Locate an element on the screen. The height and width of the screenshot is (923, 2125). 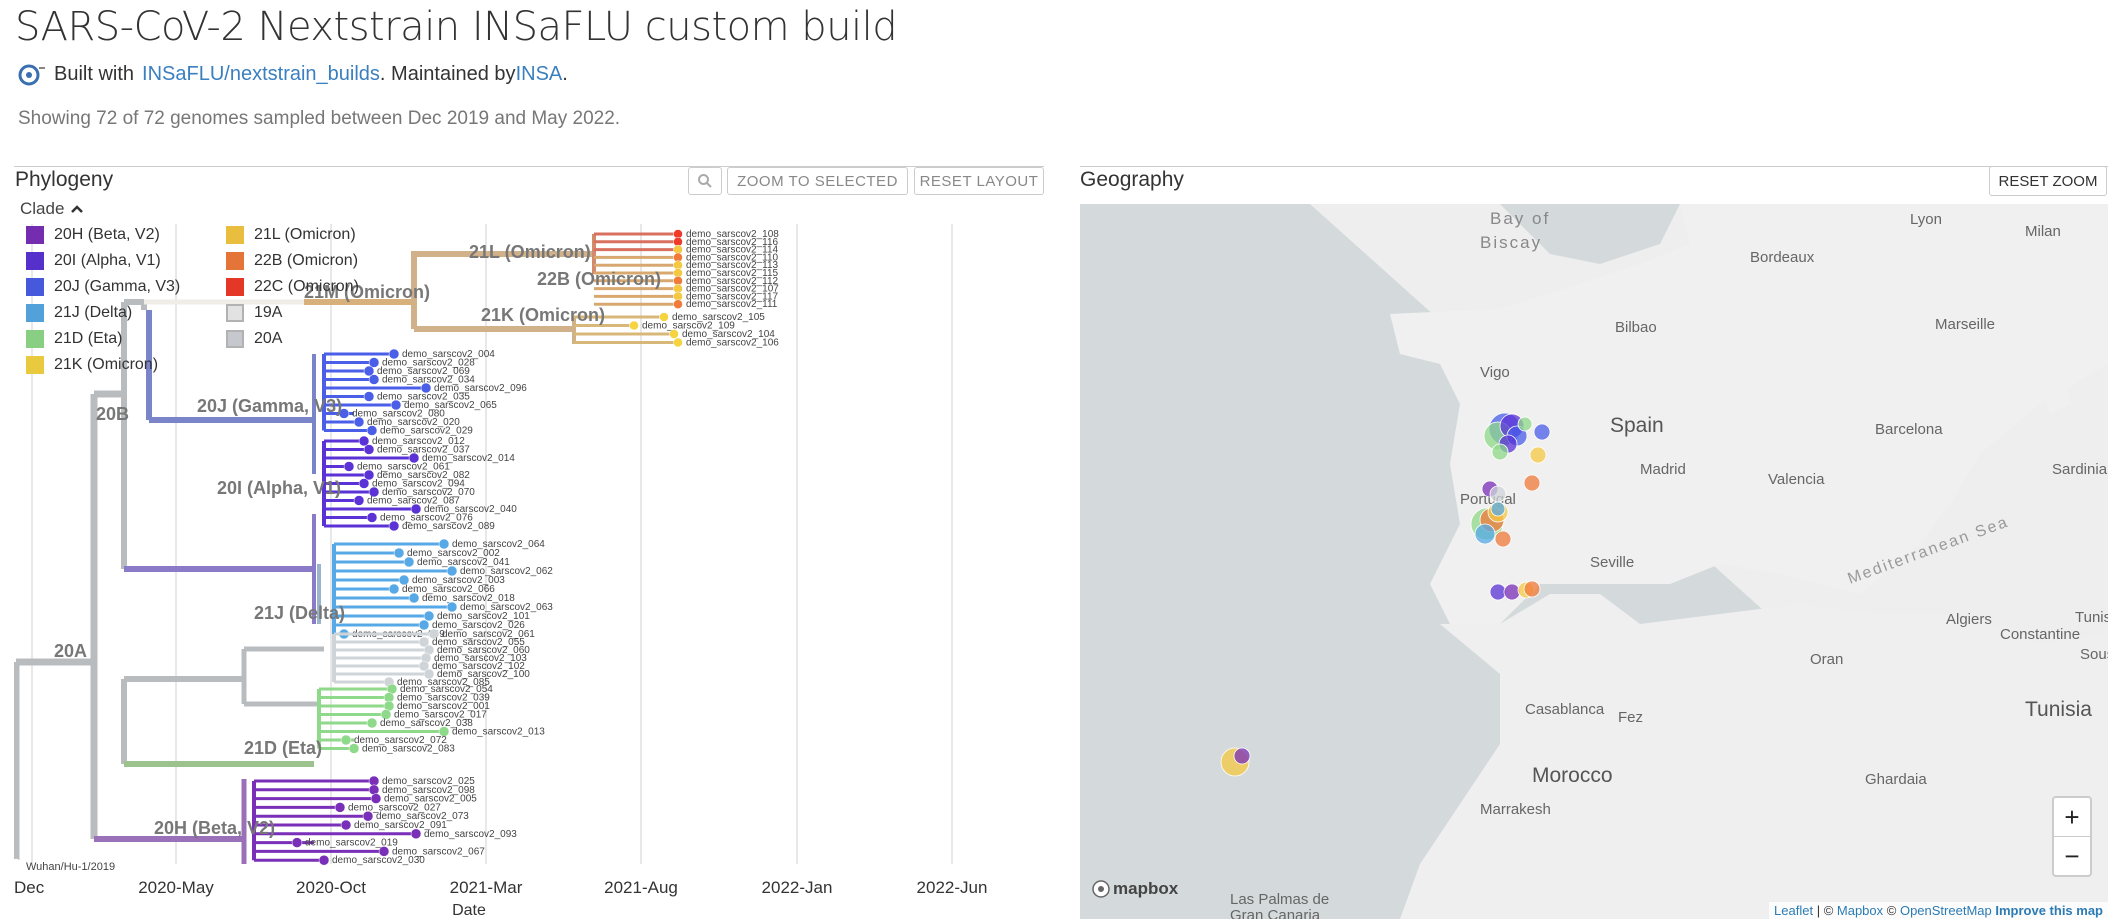
axis-title: Date is located at coordinates (469, 910).